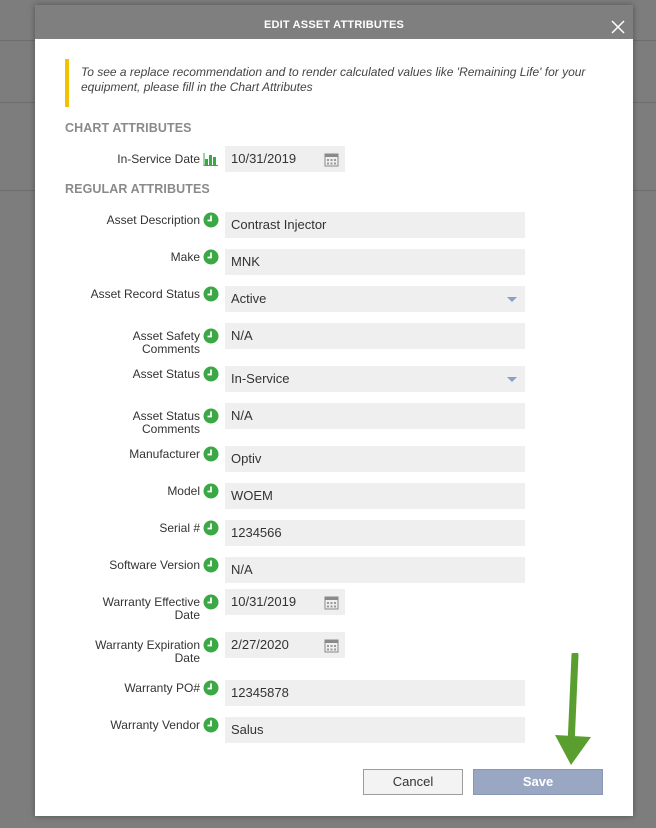  Describe the element at coordinates (125, 609) in the screenshot. I see `warranty-effective-date-label: Warranty Effective Date` at that location.